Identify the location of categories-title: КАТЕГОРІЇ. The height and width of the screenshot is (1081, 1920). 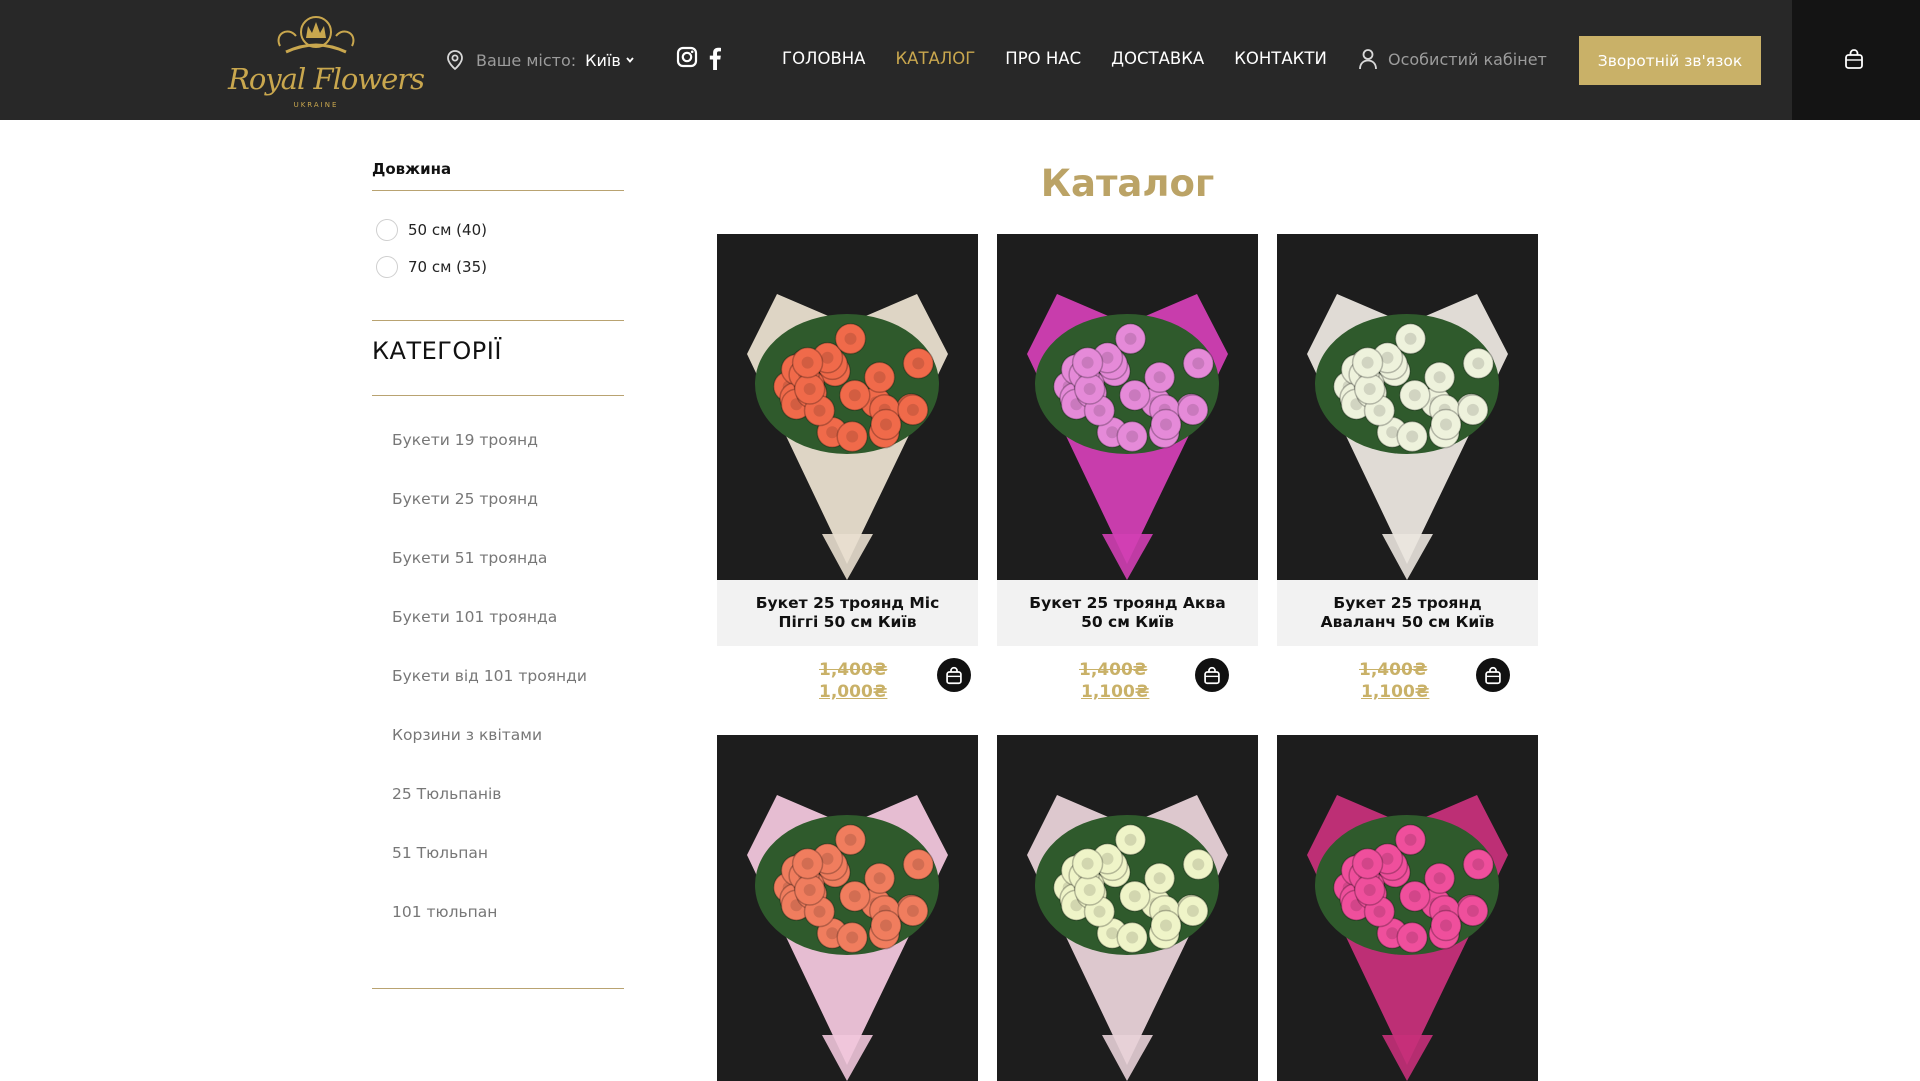
(437, 351).